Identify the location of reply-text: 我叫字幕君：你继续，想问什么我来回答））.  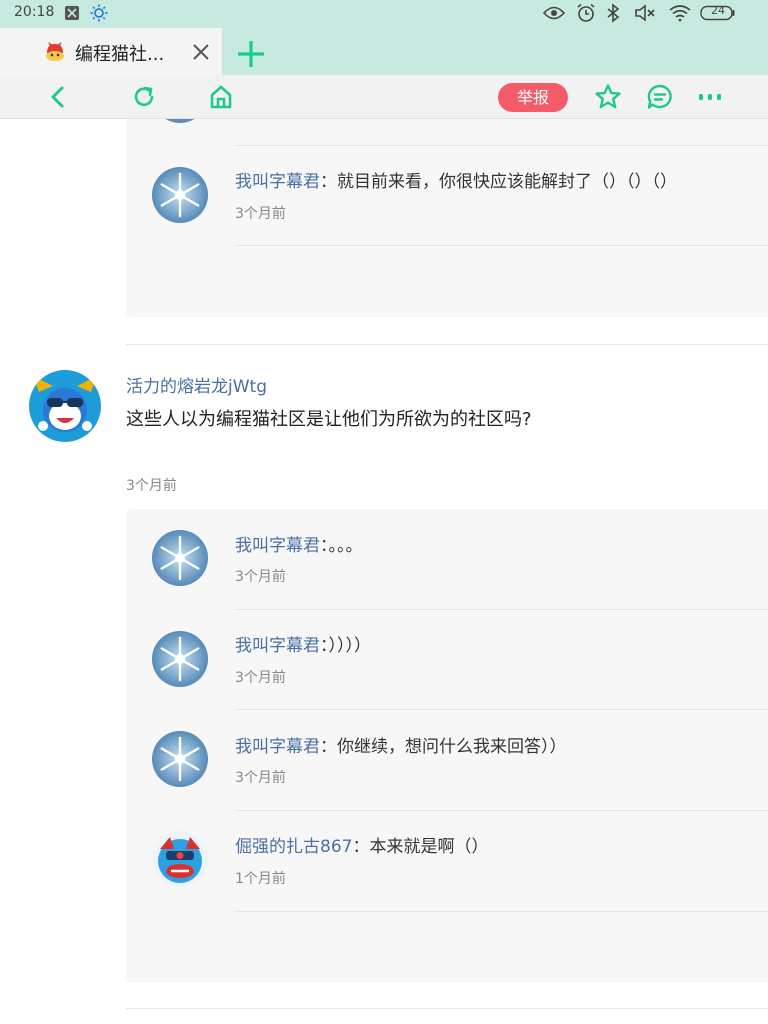
(401, 744).